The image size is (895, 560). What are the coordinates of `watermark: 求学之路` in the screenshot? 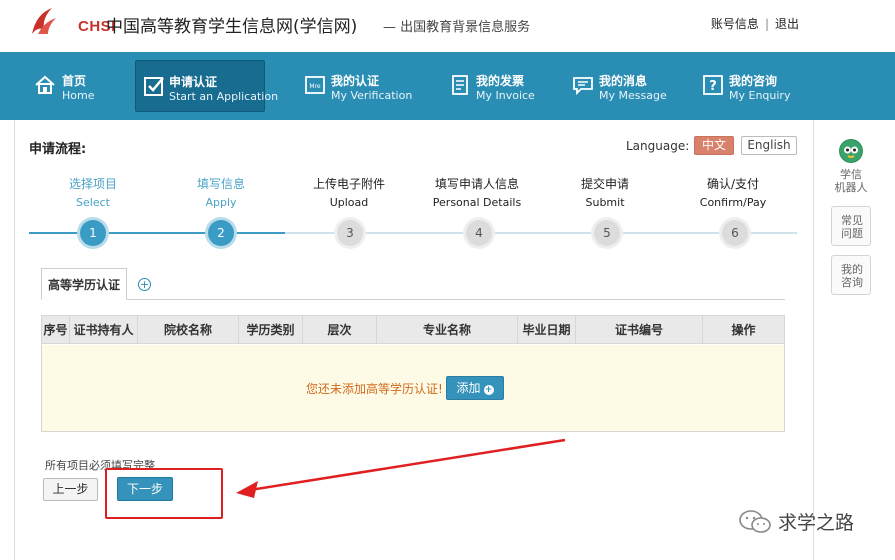 It's located at (796, 523).